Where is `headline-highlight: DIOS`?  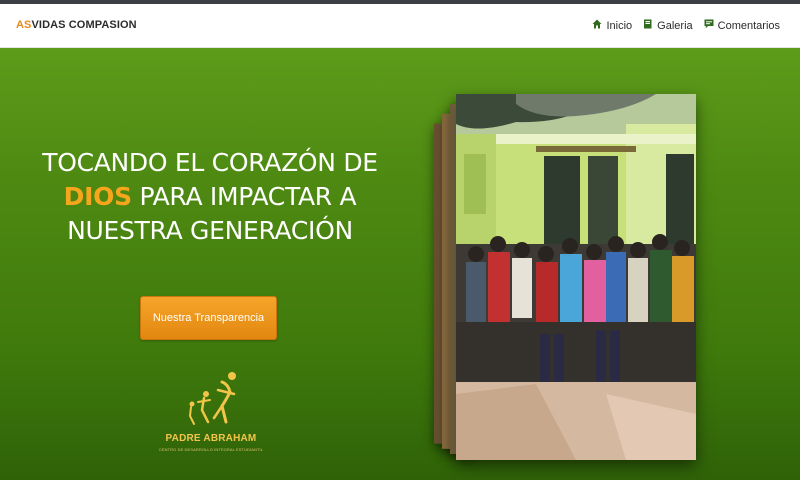
headline-highlight: DIOS is located at coordinates (97, 196).